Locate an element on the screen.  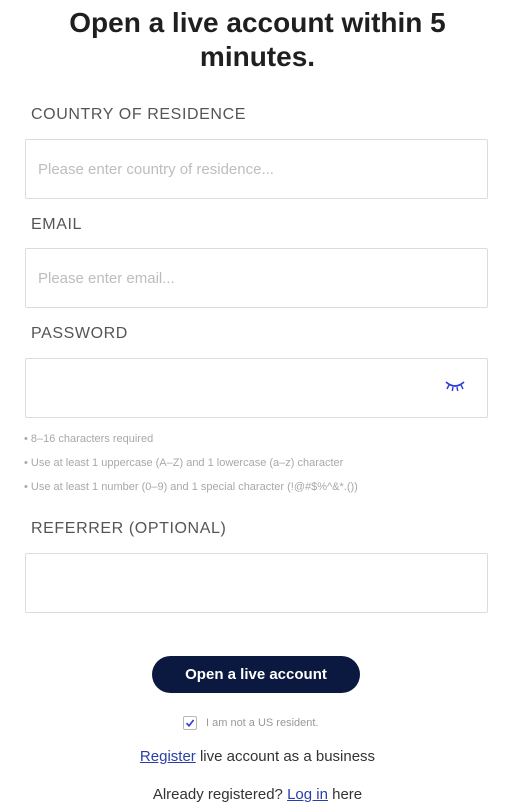
checkmark-icon is located at coordinates (190, 723).